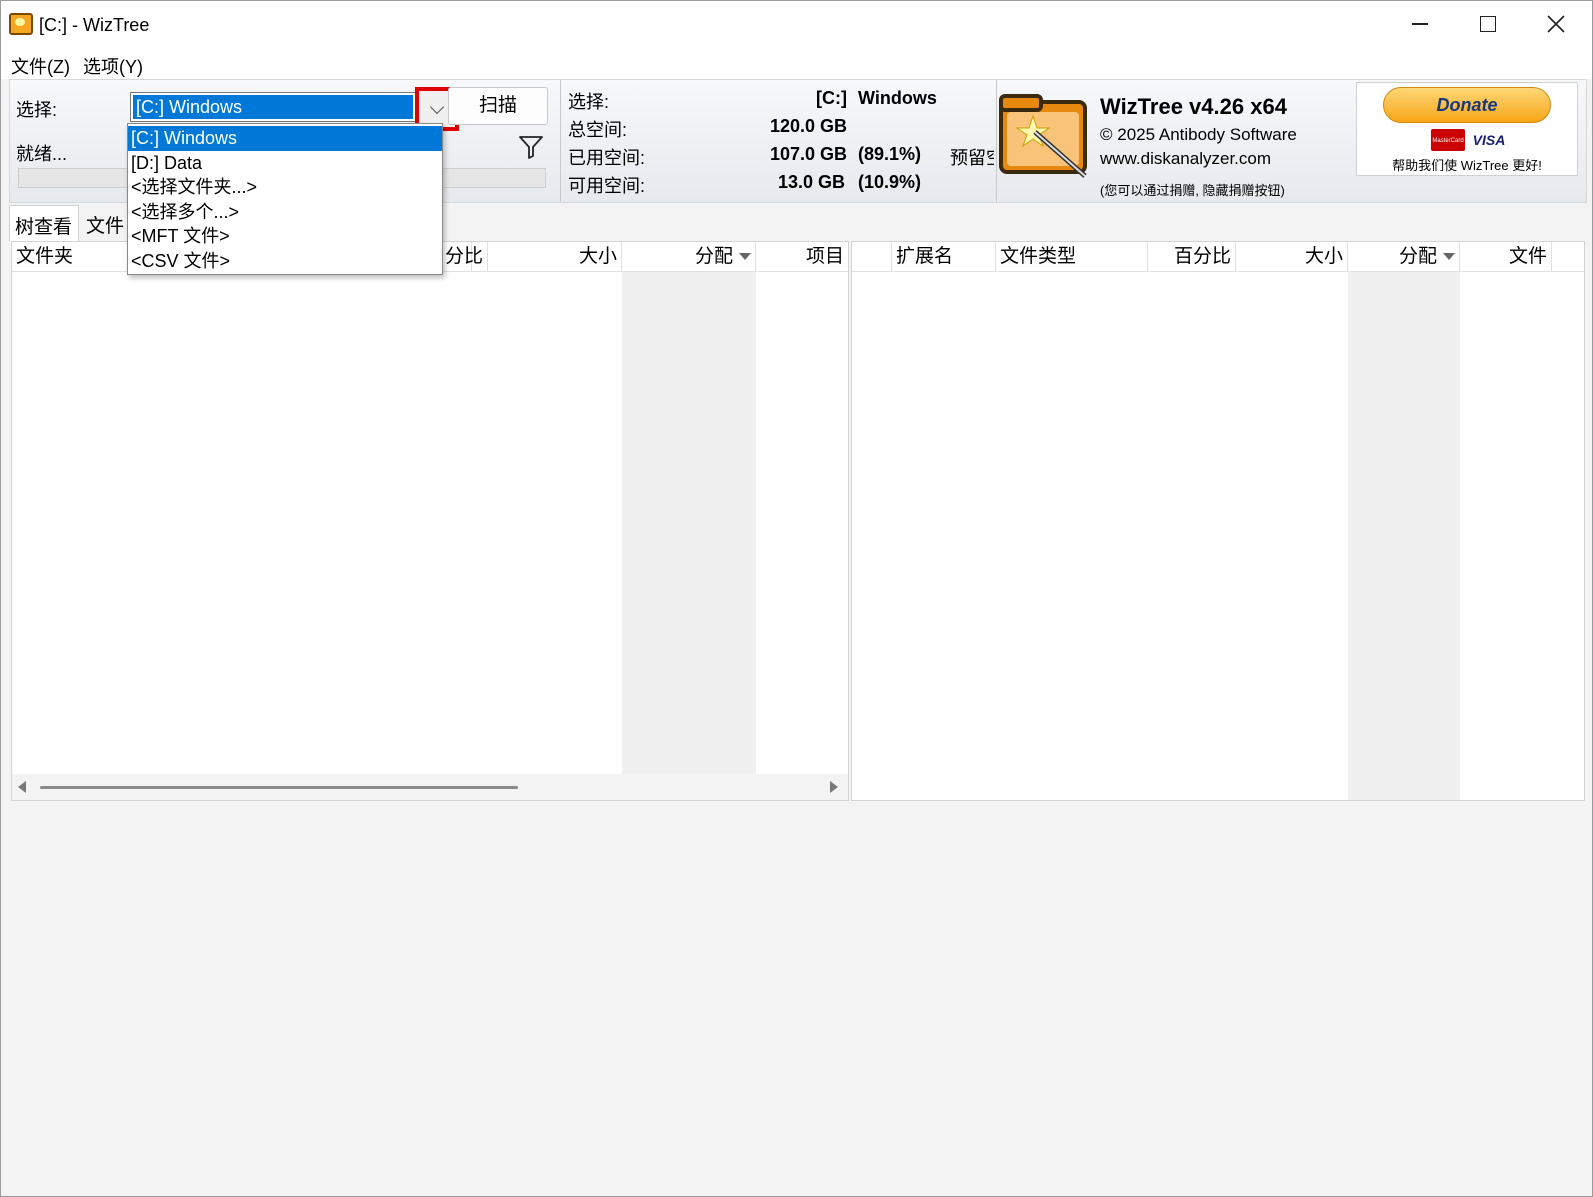  What do you see at coordinates (824, 256) in the screenshot?
I see `col-items-label: 项目` at bounding box center [824, 256].